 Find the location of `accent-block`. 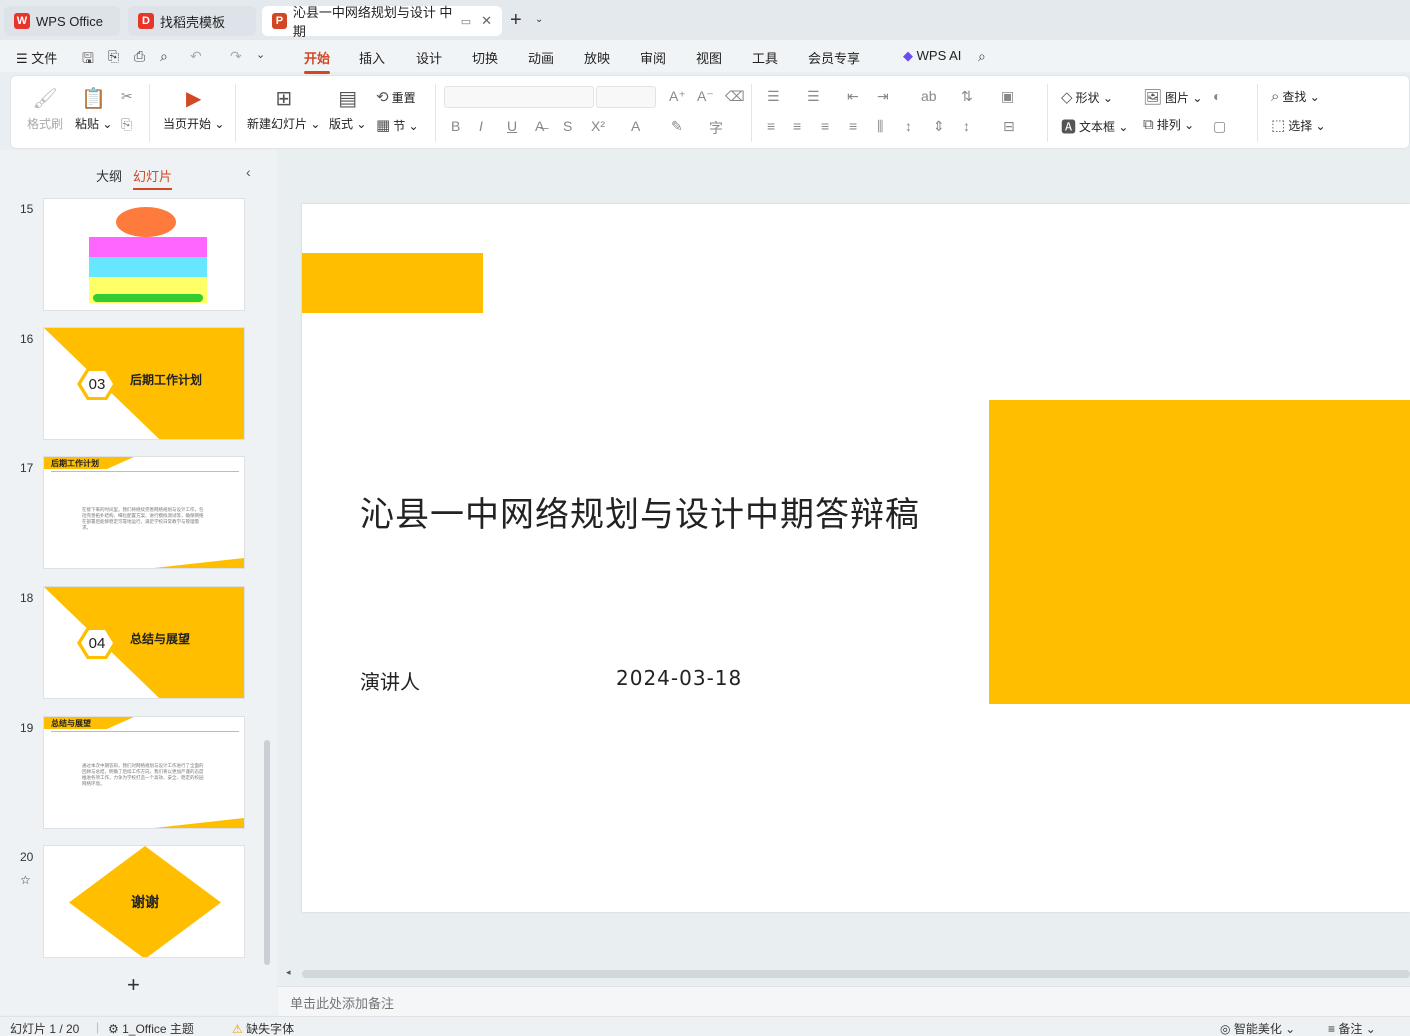

accent-block is located at coordinates (1199, 552).